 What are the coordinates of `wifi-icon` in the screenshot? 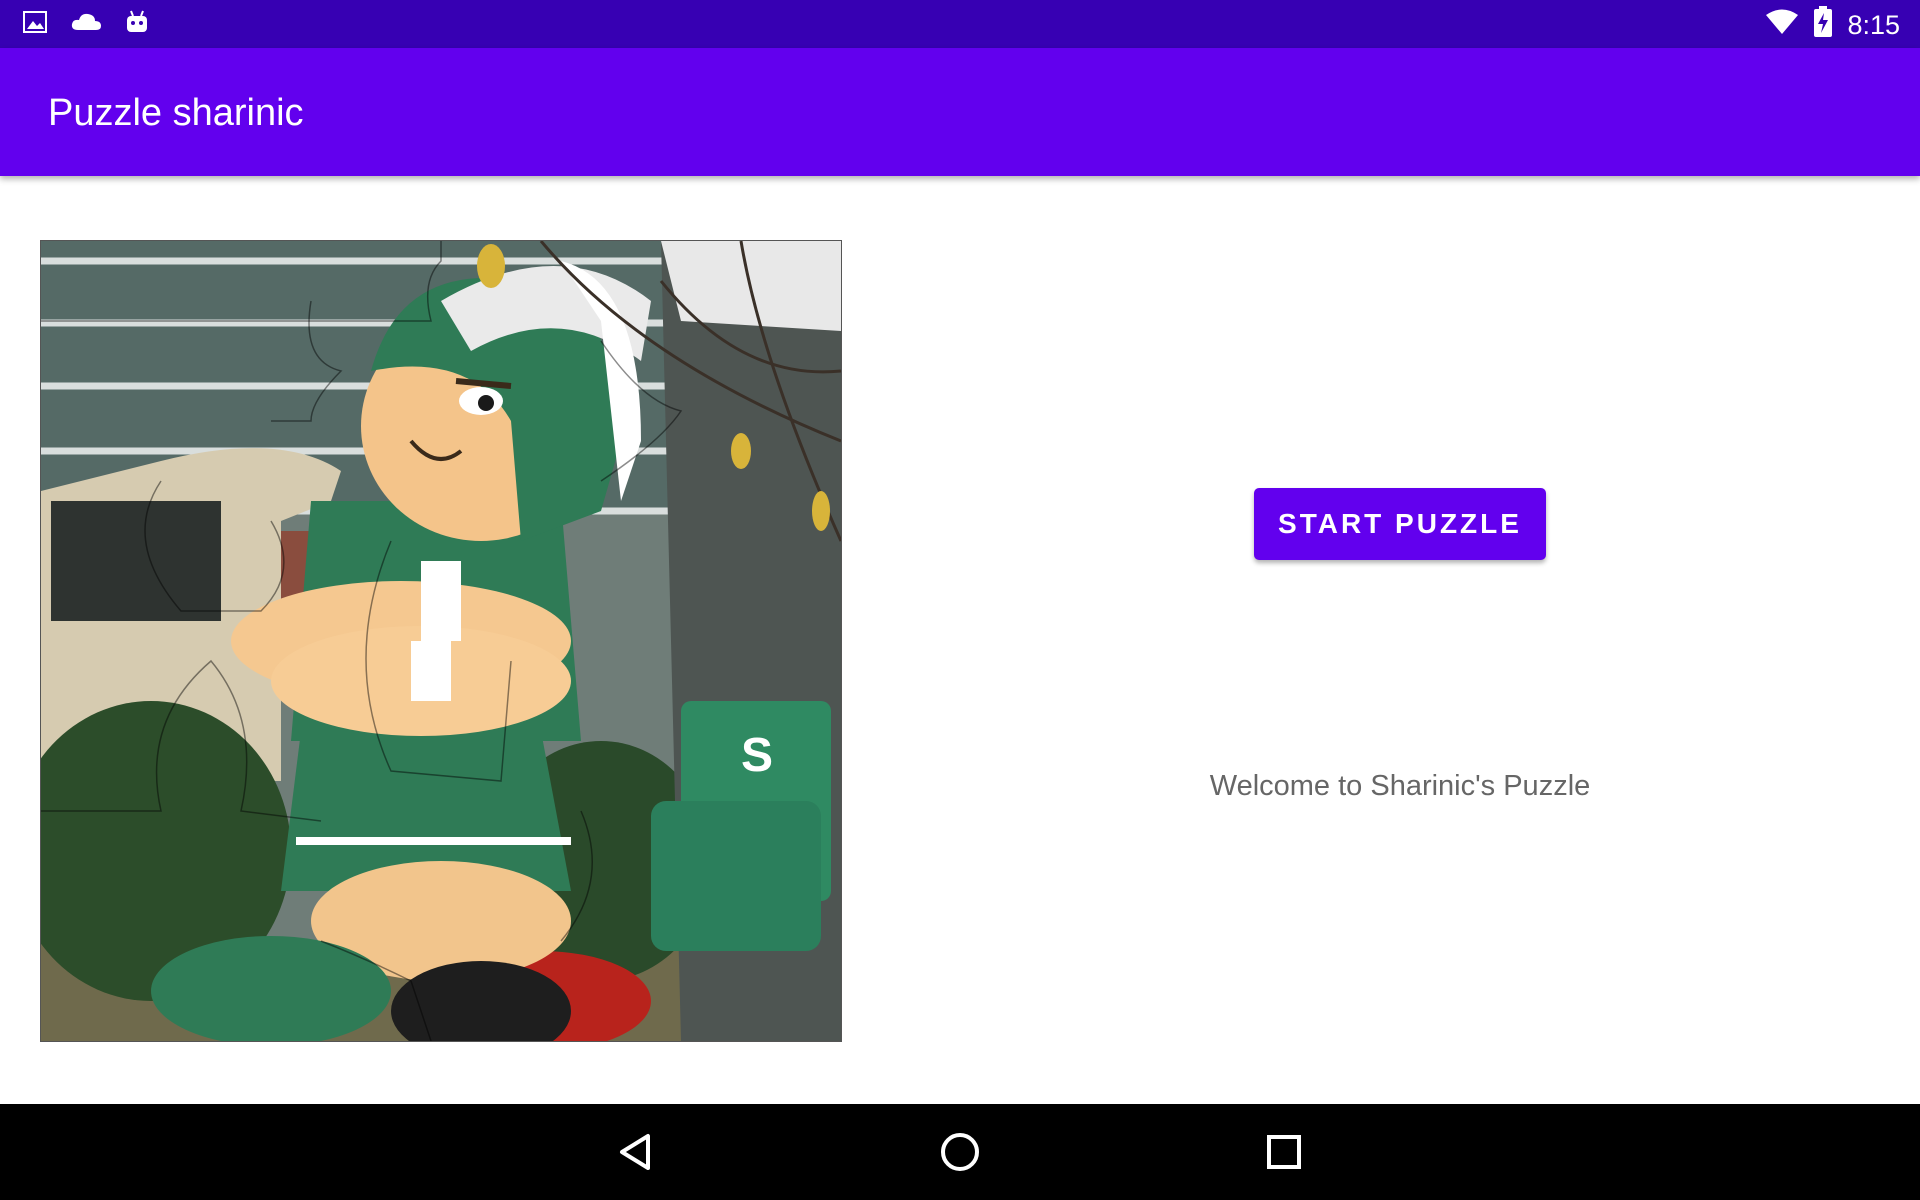 It's located at (1782, 25).